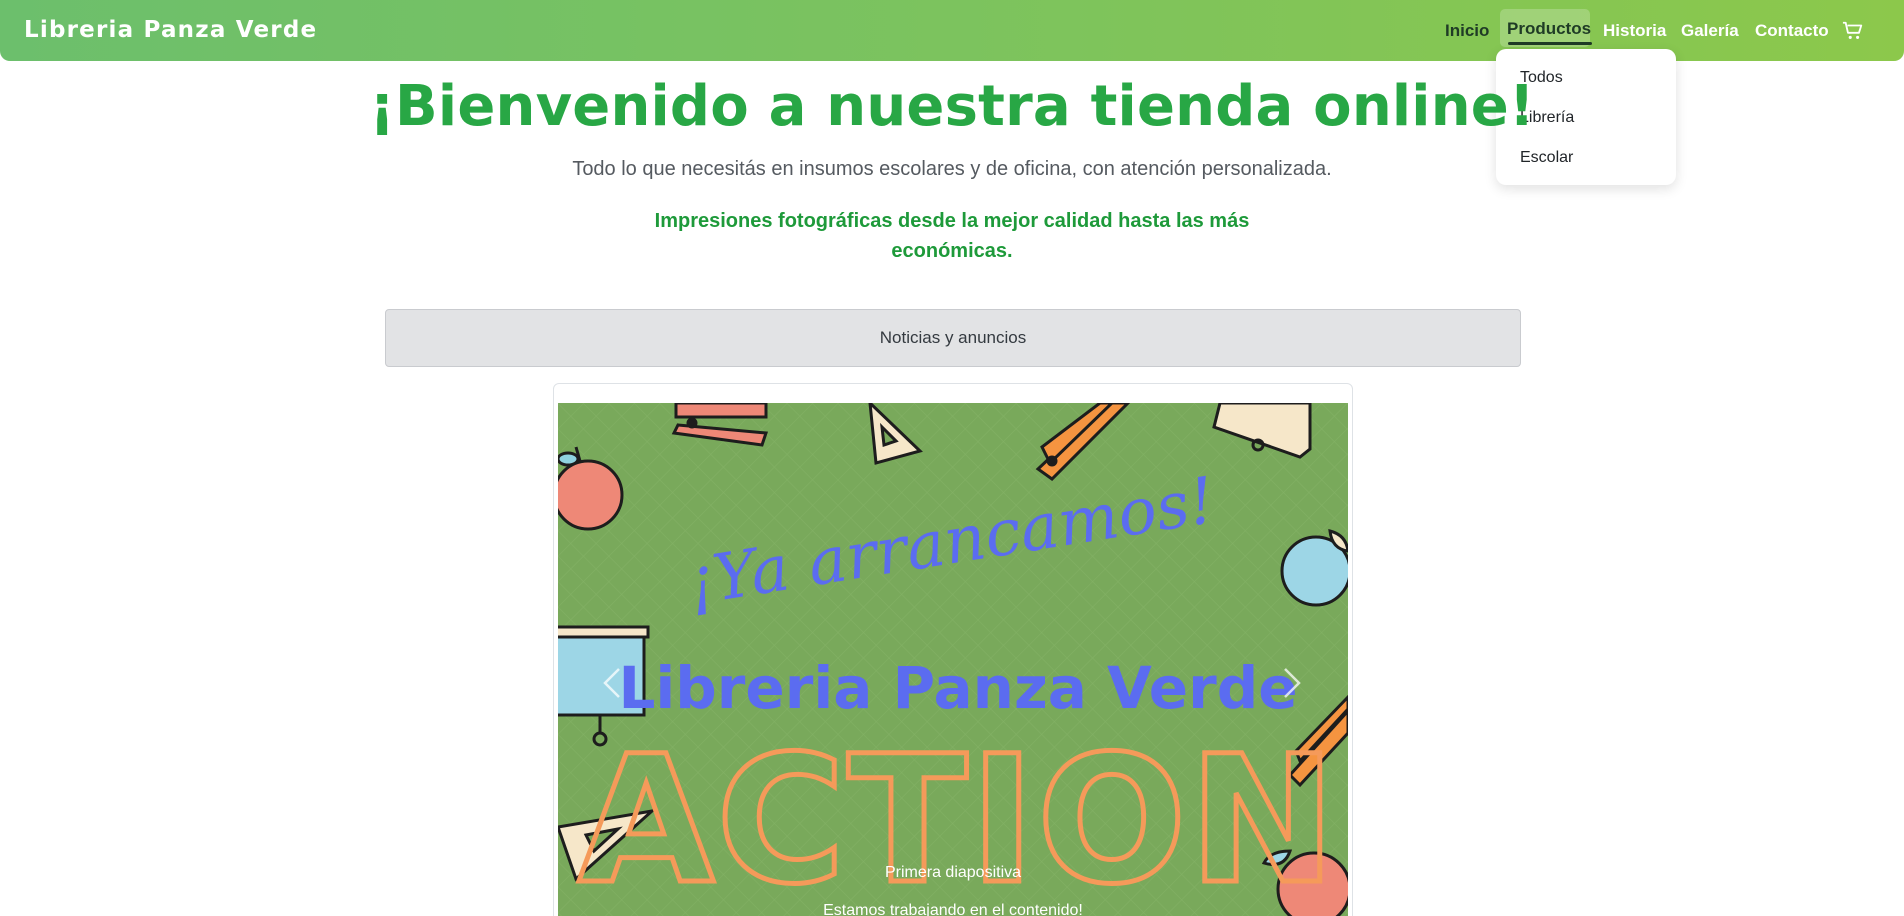 The image size is (1904, 916). Describe the element at coordinates (1467, 31) in the screenshot. I see `nav-item-inicio: Inicio` at that location.